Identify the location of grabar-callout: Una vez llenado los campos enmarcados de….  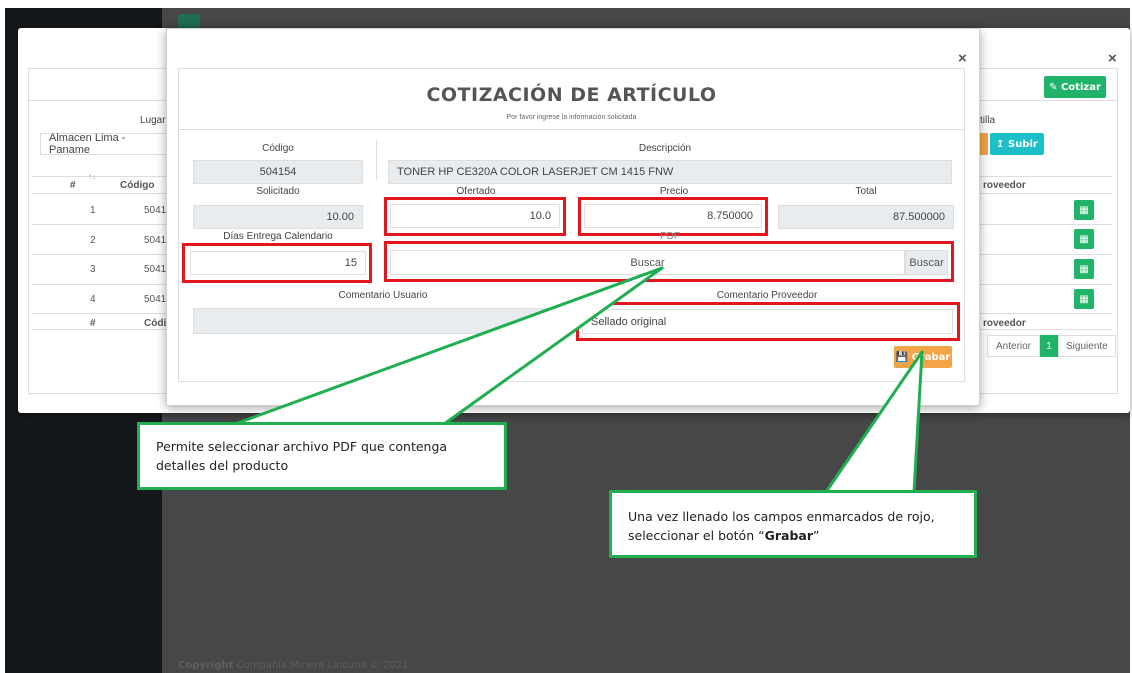
(793, 524).